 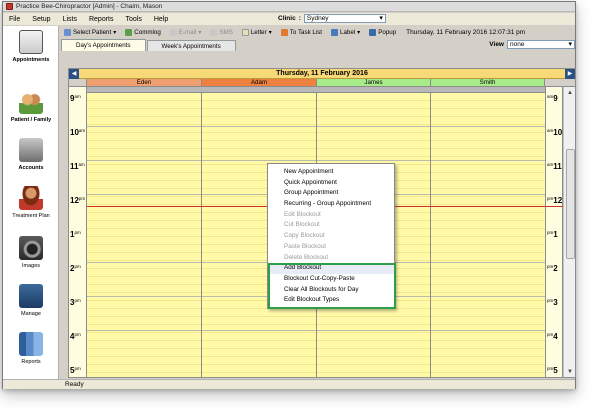 I want to click on clinic-picker: Clinic: Sydney, so click(x=332, y=18).